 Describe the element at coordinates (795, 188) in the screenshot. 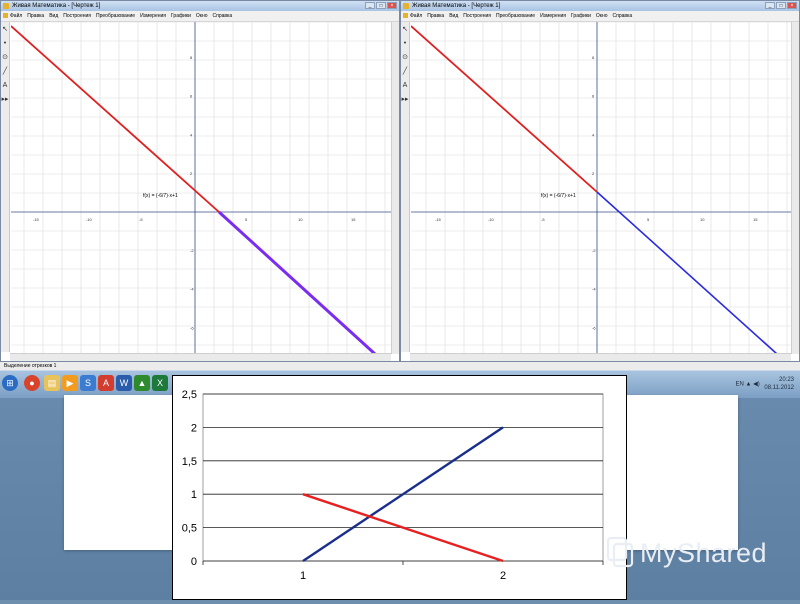

I see `right-vertical-scrollbar` at that location.